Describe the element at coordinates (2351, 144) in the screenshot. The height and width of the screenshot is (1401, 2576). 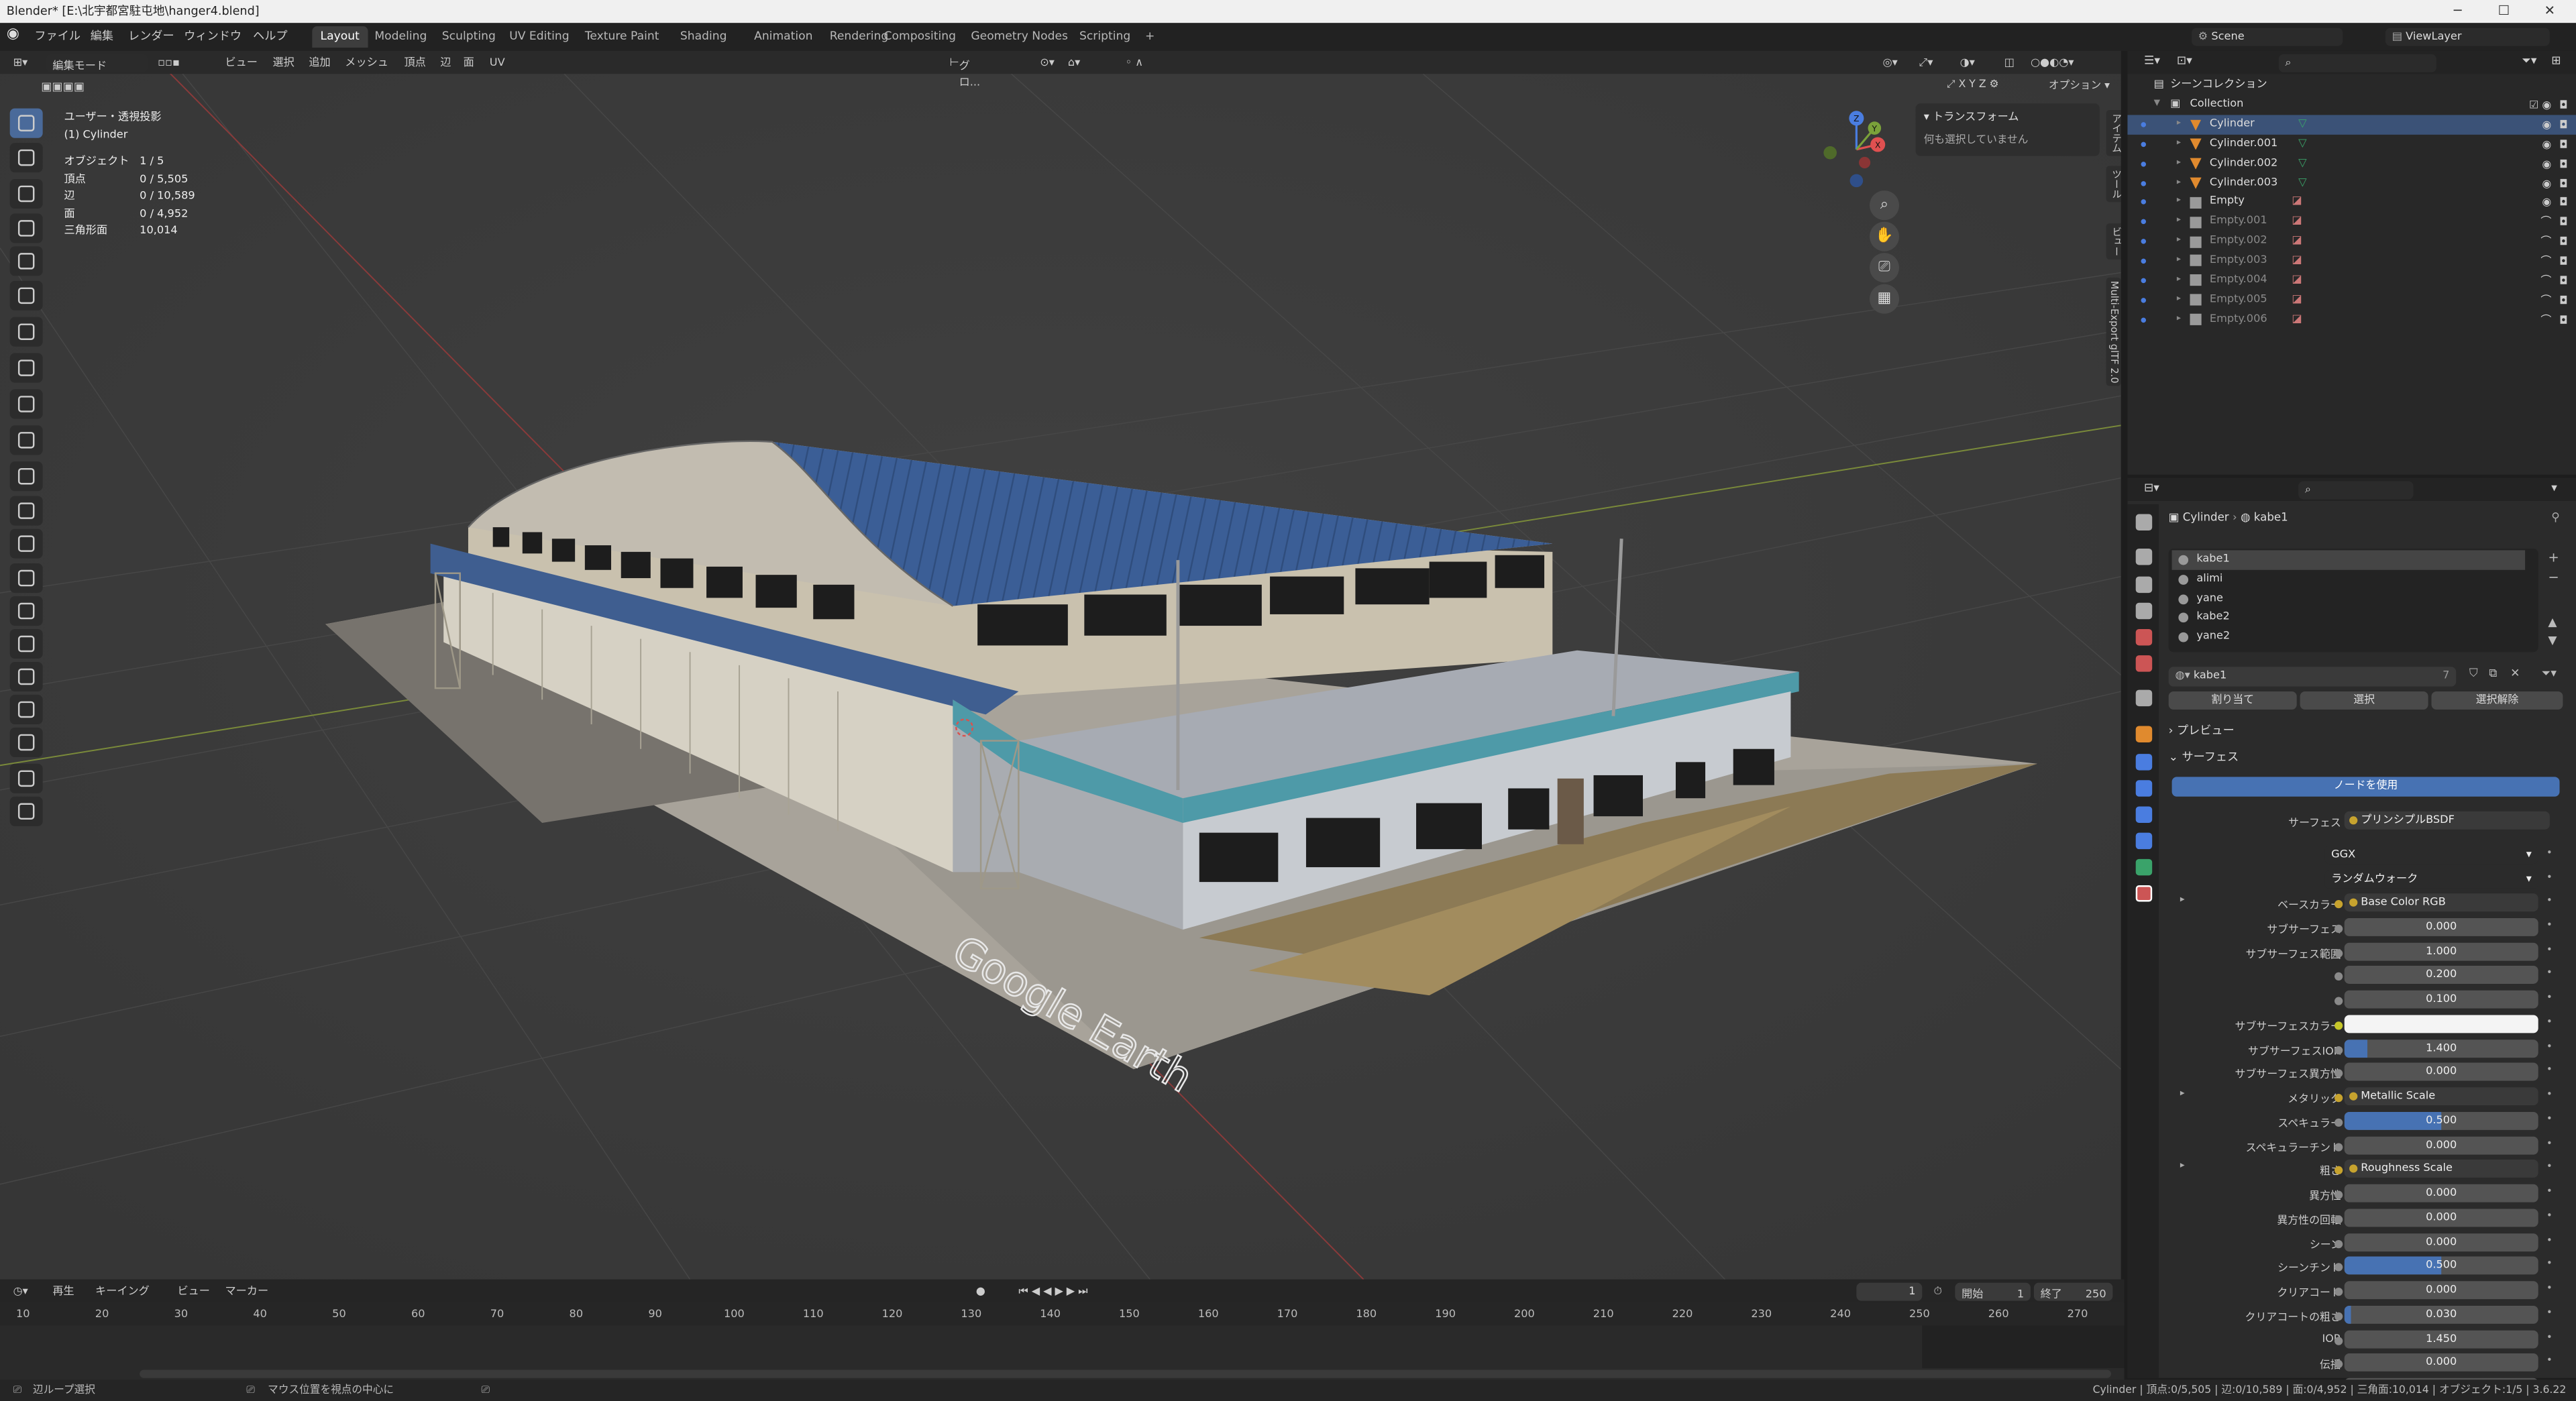
I see `outliner-item-cylinder-001: ● ▸ Cylinder.001 ▽ ◉ ◘` at that location.